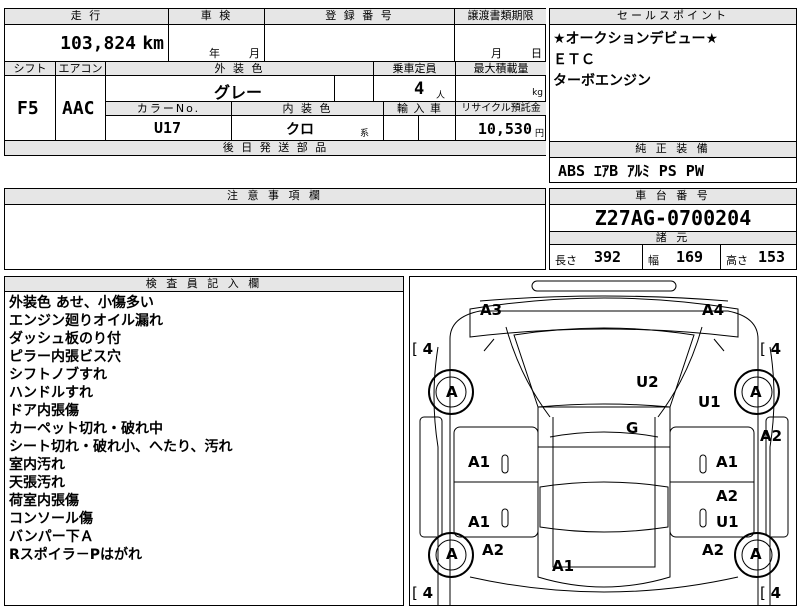 The height and width of the screenshot is (606, 800). I want to click on inspector-note: Rスポイラ－Pはがれ, so click(76, 555).